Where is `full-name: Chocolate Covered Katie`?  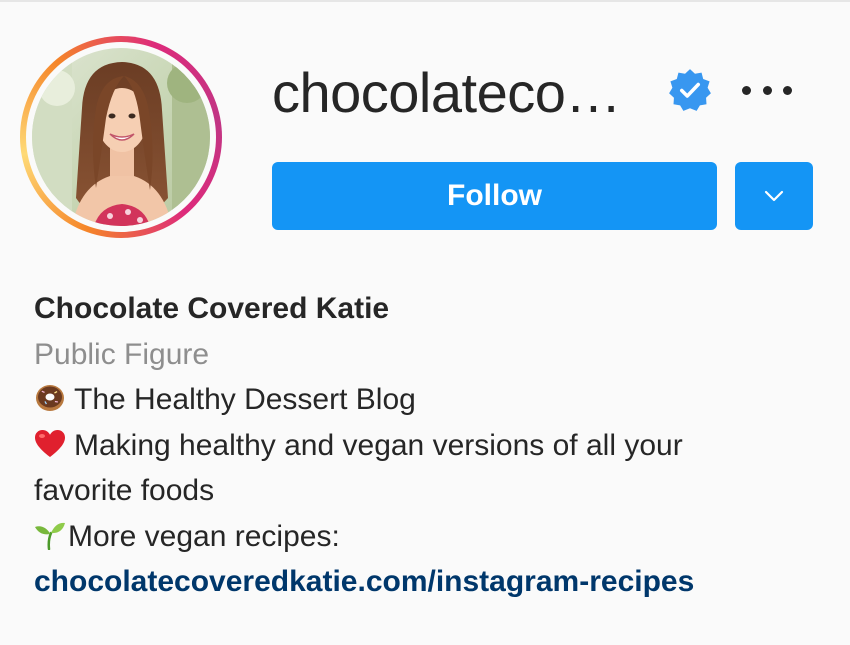
full-name: Chocolate Covered Katie is located at coordinates (212, 308).